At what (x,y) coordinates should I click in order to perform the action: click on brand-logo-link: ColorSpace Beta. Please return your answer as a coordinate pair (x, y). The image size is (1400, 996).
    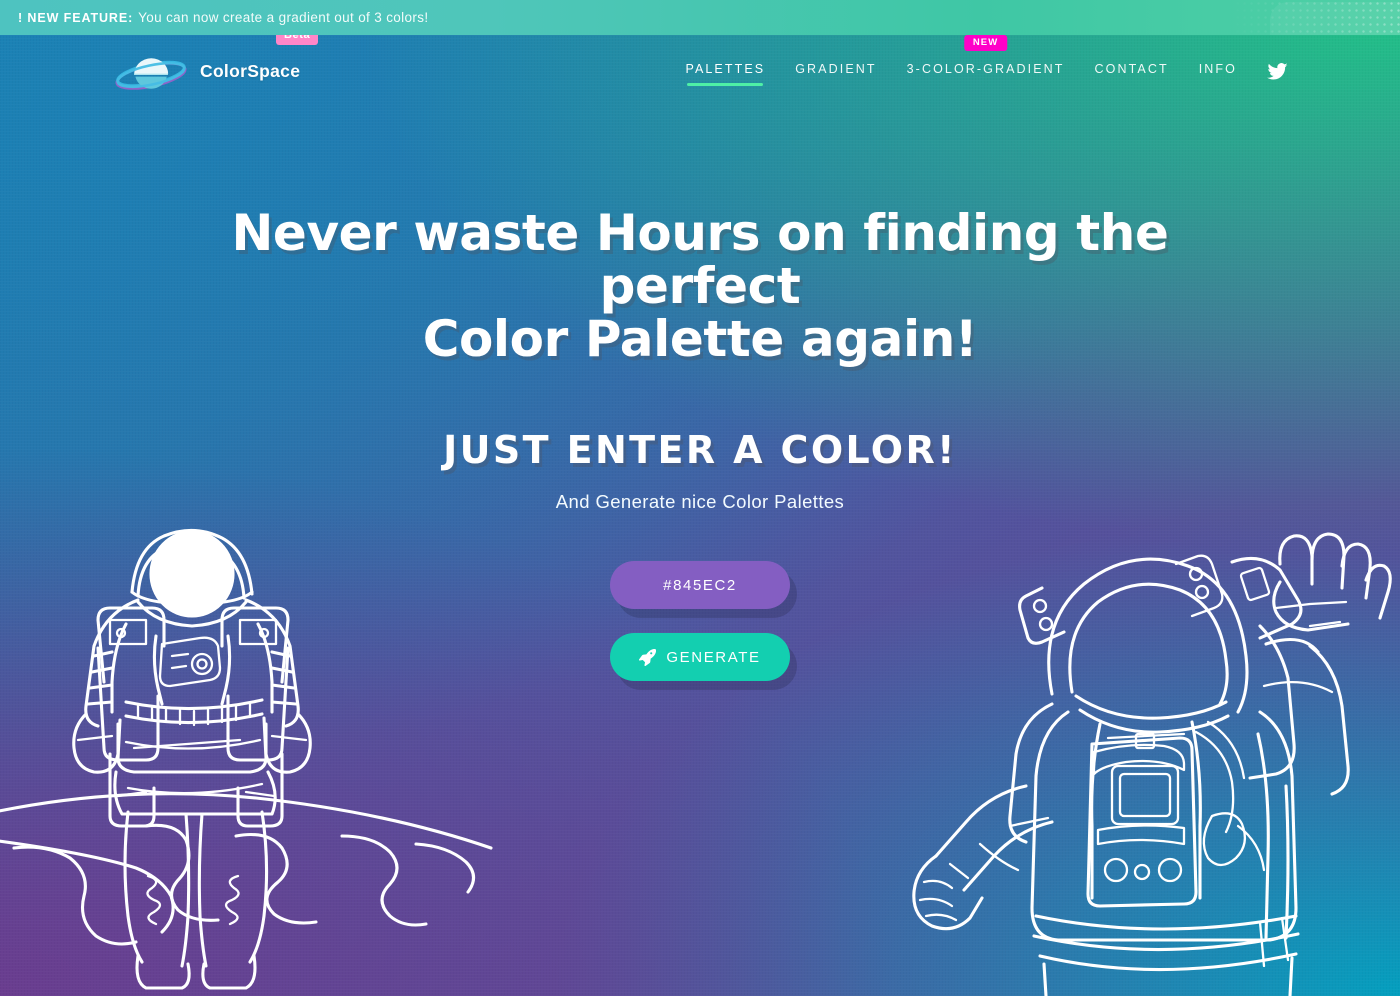
    Looking at the image, I should click on (215, 60).